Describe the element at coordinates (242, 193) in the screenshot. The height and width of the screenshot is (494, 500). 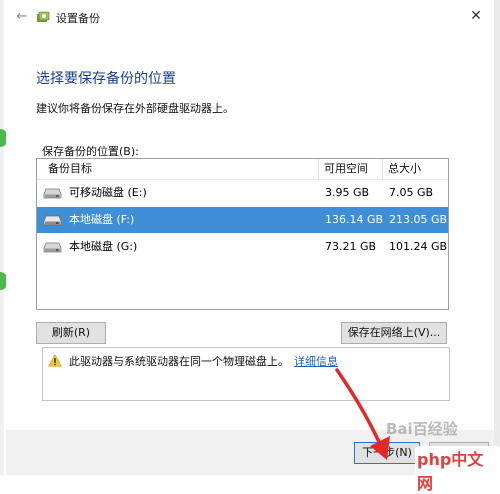
I see `drive-row-e: 可移动磁盘 (E:) 3.95 GB 7.05 GB` at that location.